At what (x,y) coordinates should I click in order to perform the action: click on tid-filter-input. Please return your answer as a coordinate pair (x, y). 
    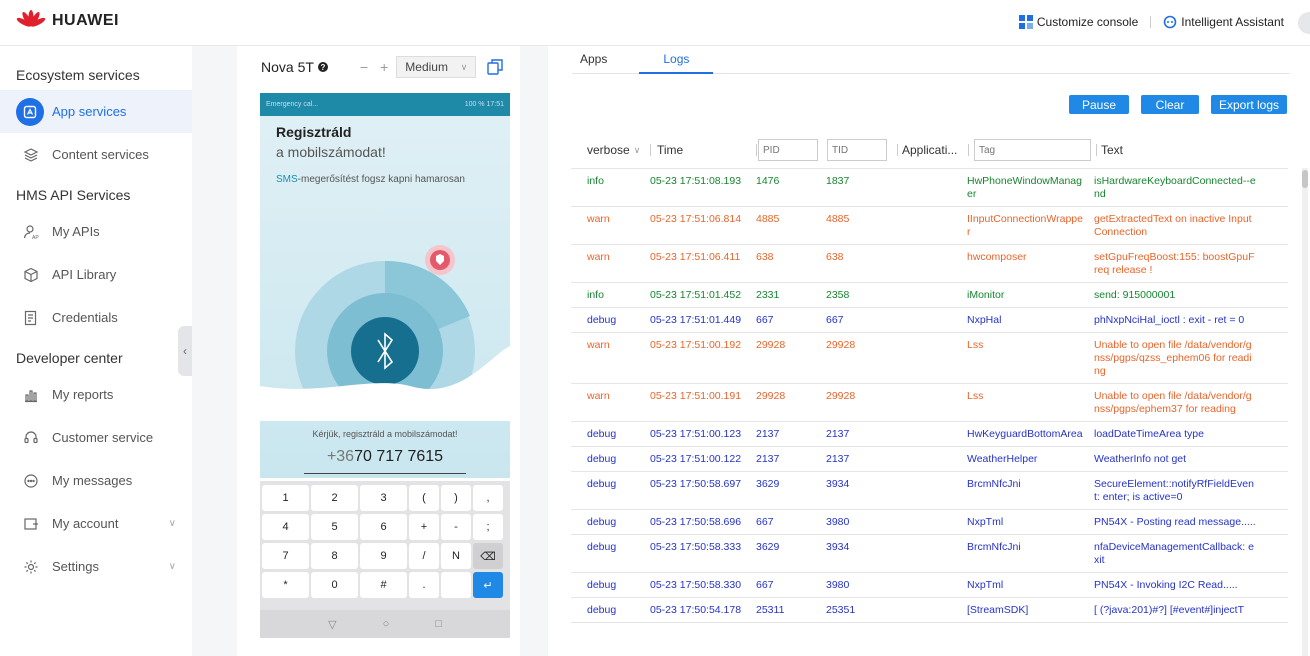
    Looking at the image, I should click on (857, 150).